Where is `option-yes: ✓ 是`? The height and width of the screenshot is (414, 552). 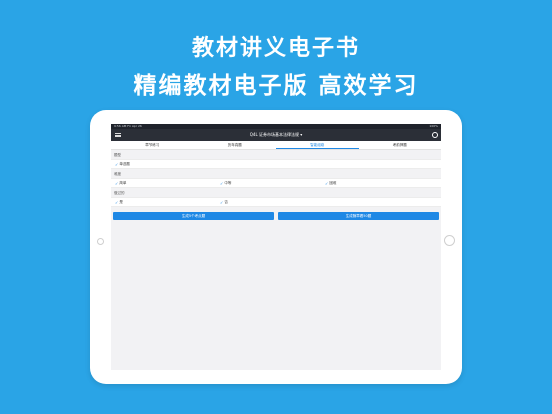
option-yes: ✓ 是 is located at coordinates (167, 202).